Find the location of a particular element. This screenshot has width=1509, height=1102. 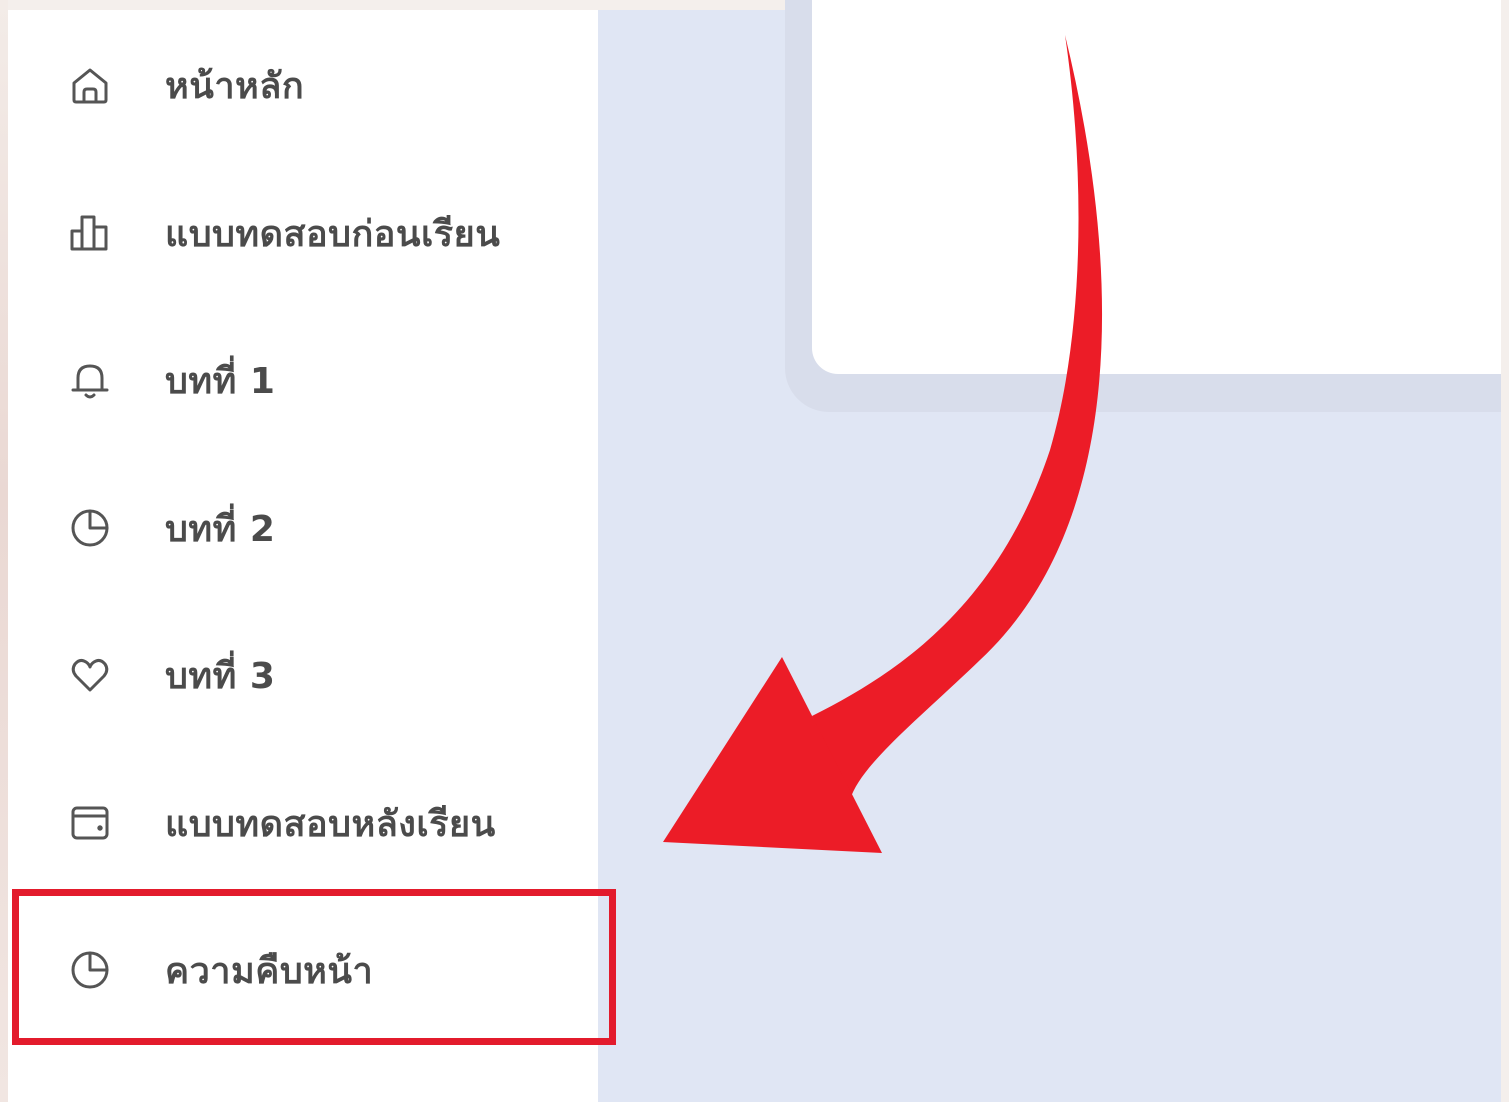

bar-chart-icon is located at coordinates (90, 233).